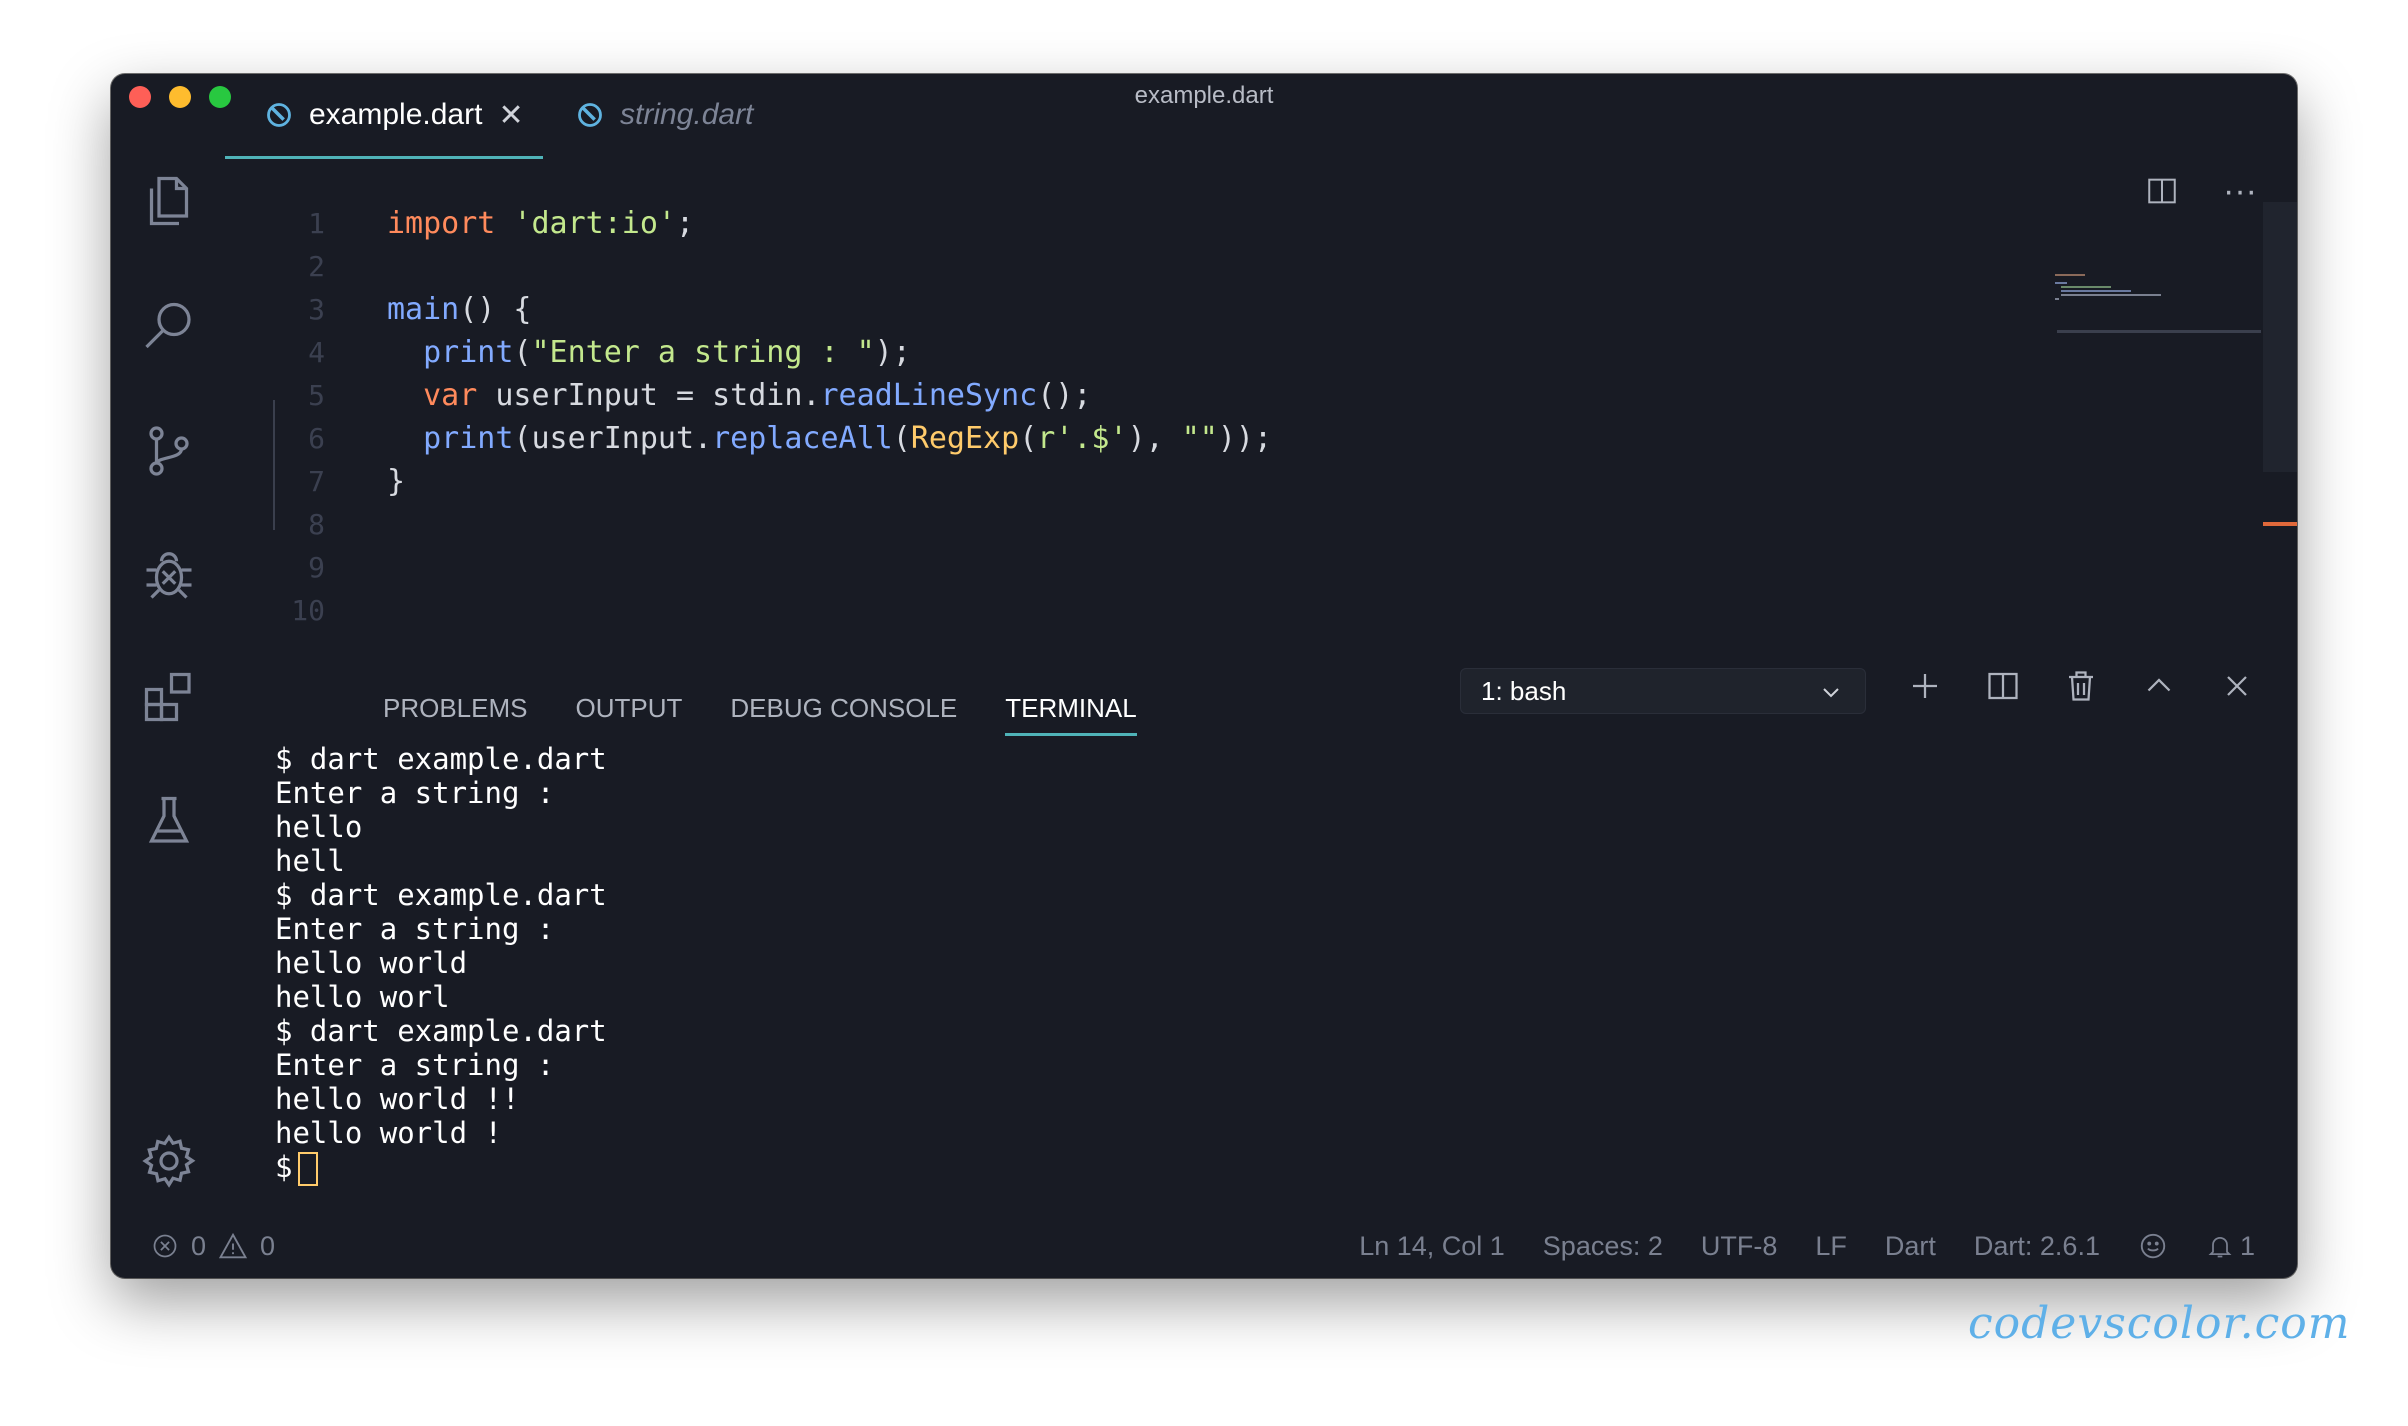  I want to click on tab-debug-console: DEBUG CONSOLE, so click(843, 708).